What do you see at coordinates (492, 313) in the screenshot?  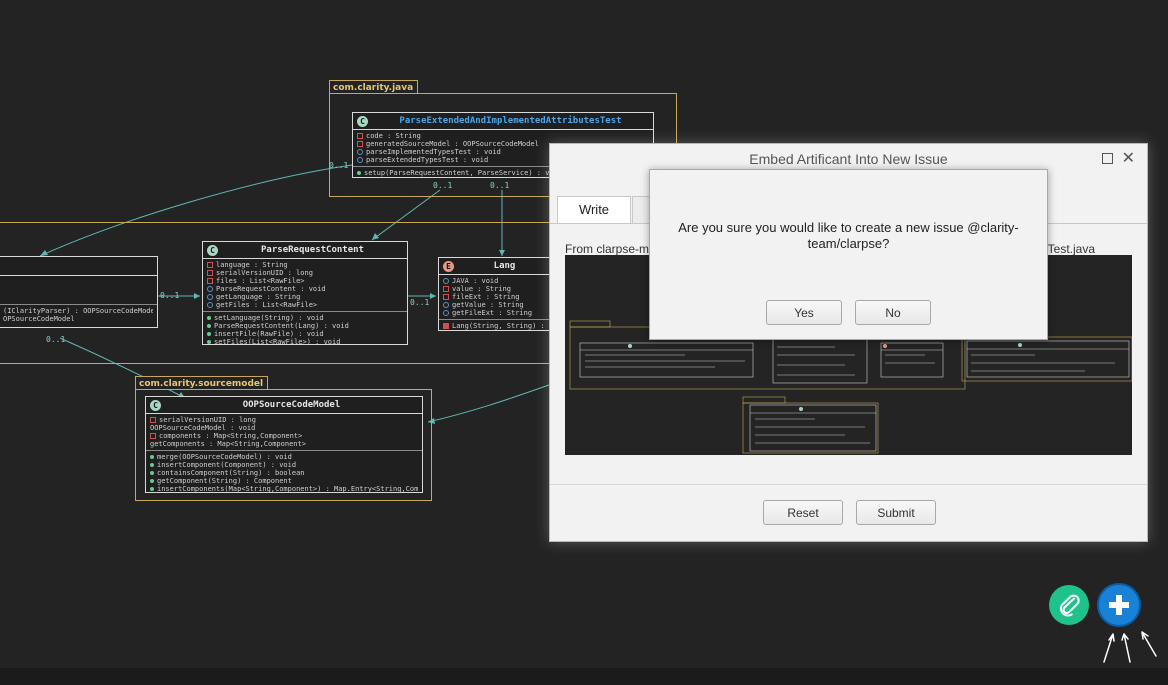 I see `field: getFileExt : String` at bounding box center [492, 313].